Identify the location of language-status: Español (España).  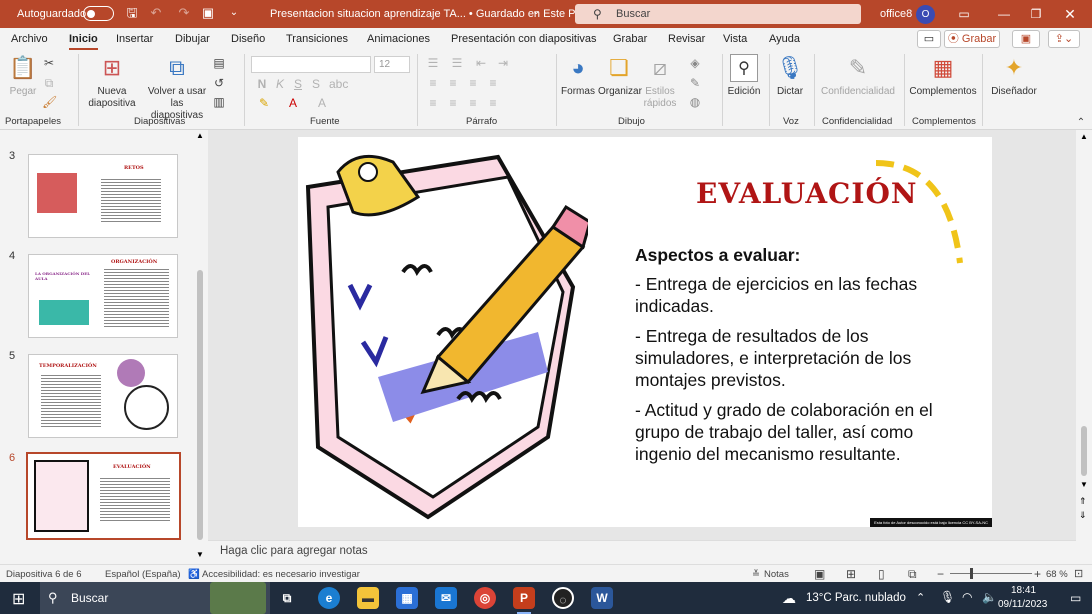
(143, 574).